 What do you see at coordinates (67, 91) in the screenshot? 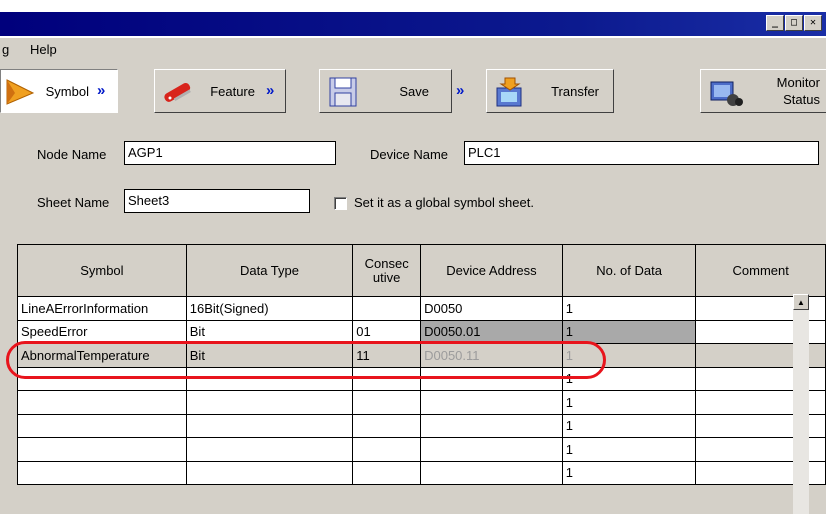
I see `symbol-label: Symbol` at bounding box center [67, 91].